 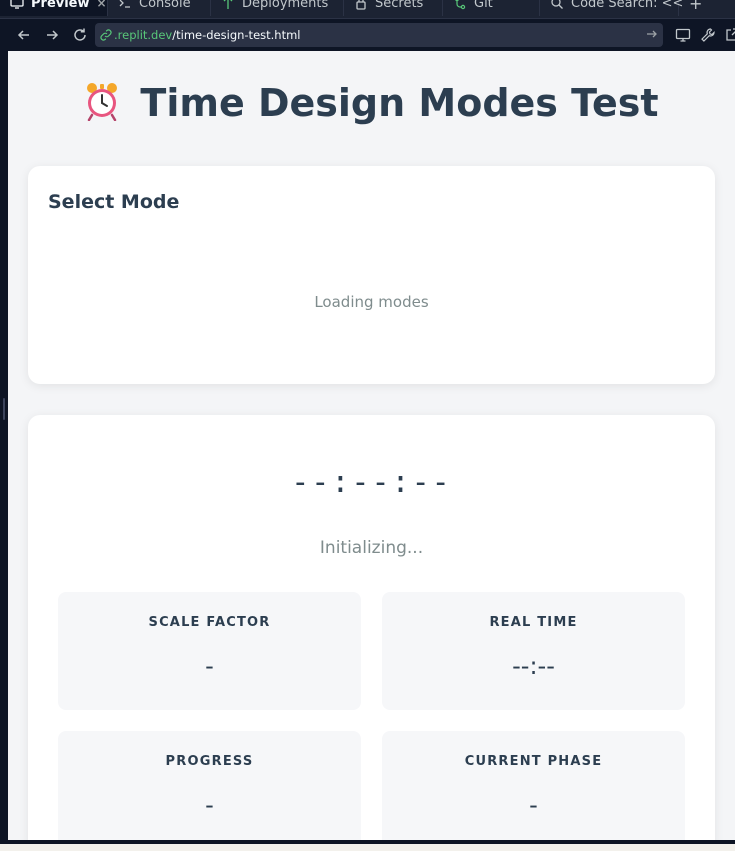 I want to click on tab-label: Deployments, so click(x=285, y=5).